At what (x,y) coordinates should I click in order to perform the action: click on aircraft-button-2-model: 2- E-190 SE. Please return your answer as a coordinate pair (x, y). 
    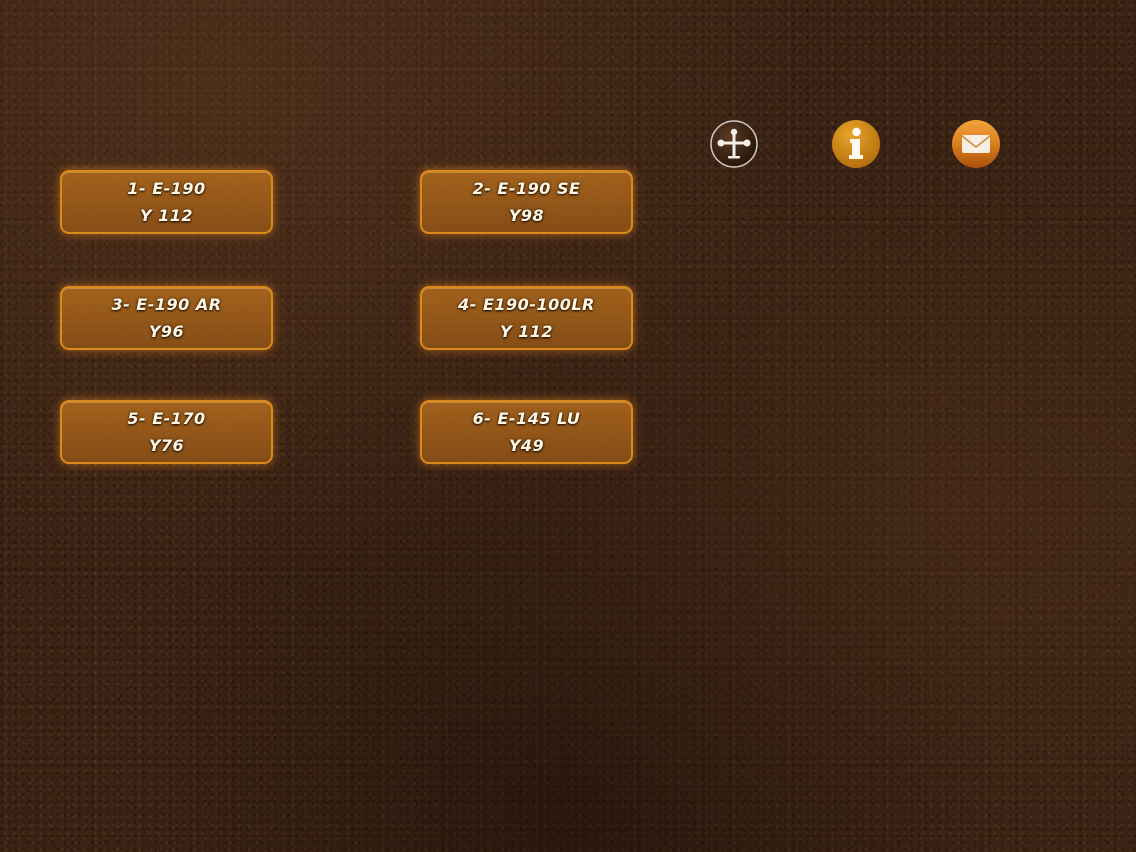
    Looking at the image, I should click on (526, 188).